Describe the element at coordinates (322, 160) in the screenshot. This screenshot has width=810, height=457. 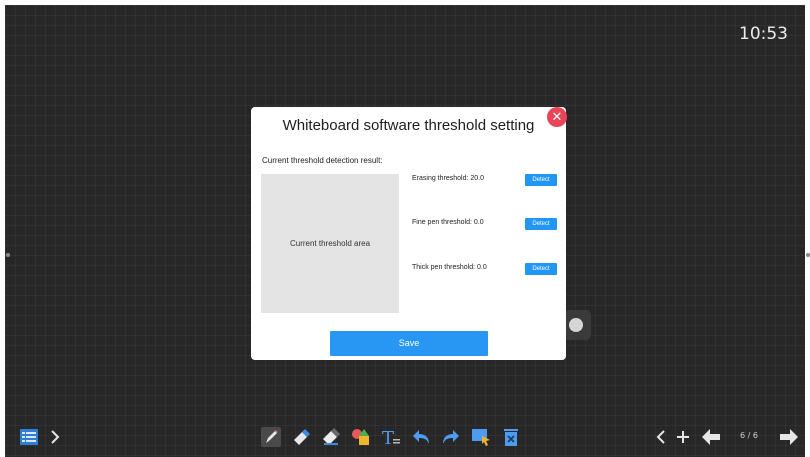
I see `detection-result-label: Current threshold detection result:` at that location.